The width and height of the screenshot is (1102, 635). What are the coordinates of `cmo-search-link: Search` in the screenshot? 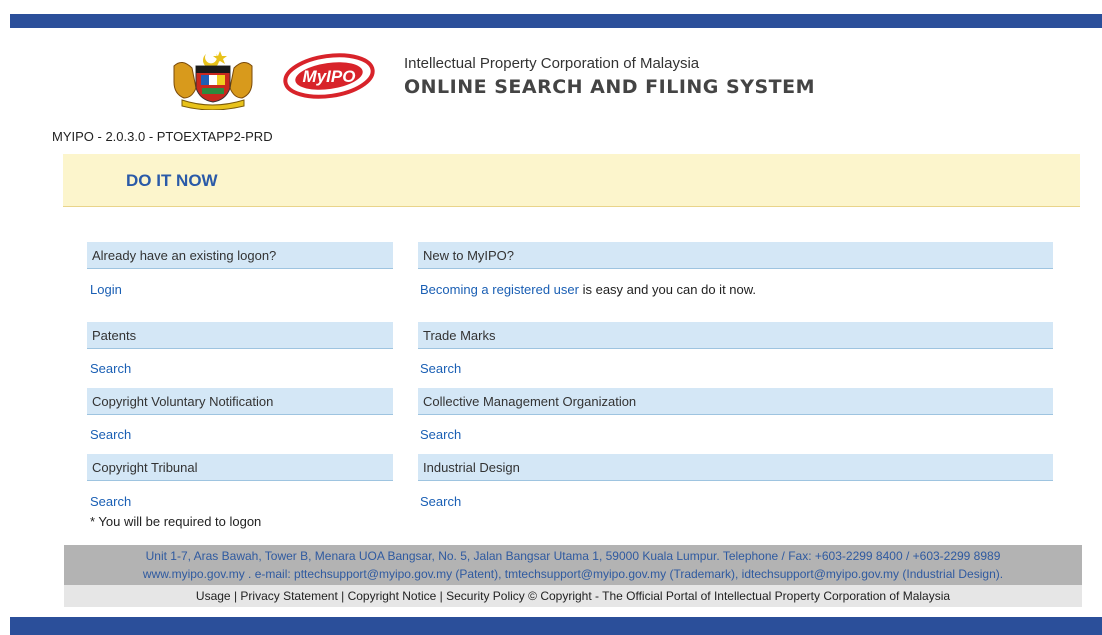 It's located at (440, 434).